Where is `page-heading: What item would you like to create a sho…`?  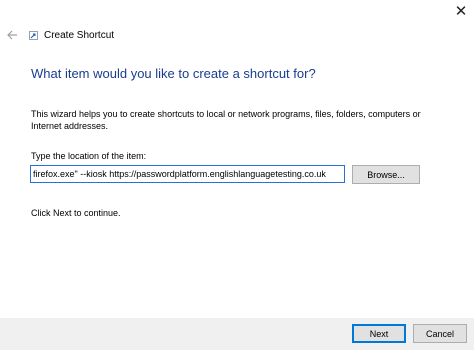 page-heading: What item would you like to create a sho… is located at coordinates (173, 73).